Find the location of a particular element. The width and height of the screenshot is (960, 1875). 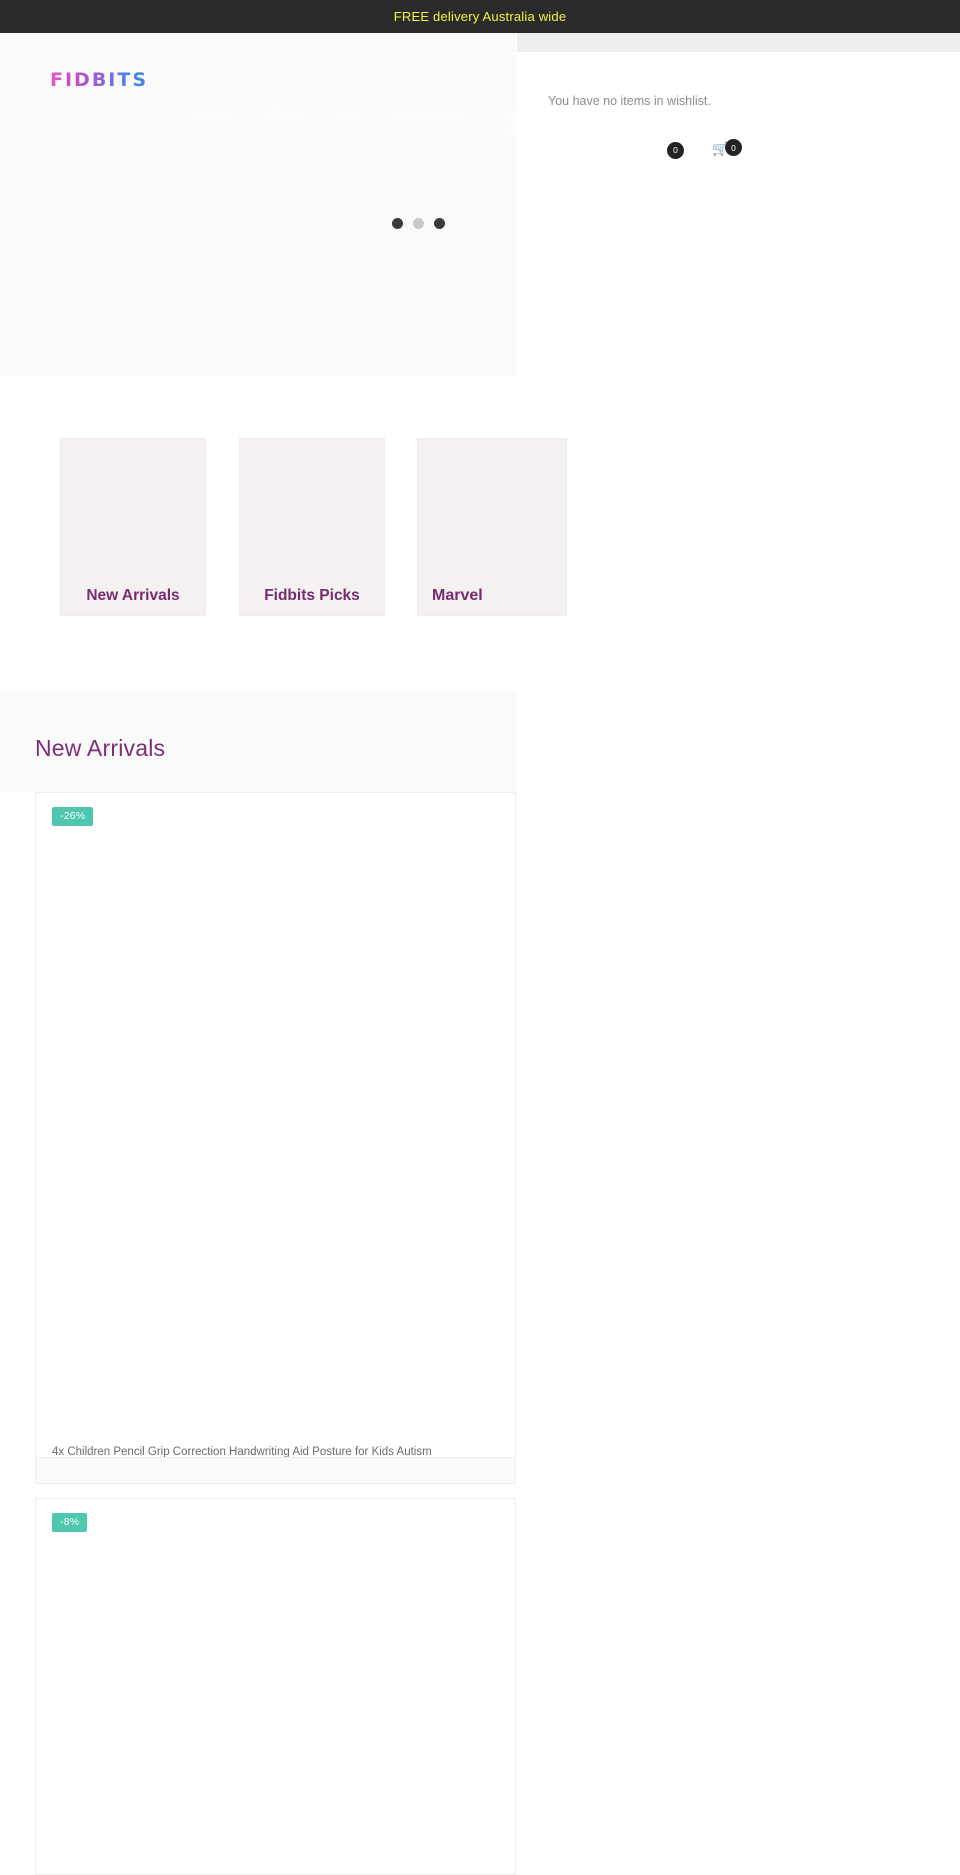

section-heading: New Arrivals is located at coordinates (100, 748).